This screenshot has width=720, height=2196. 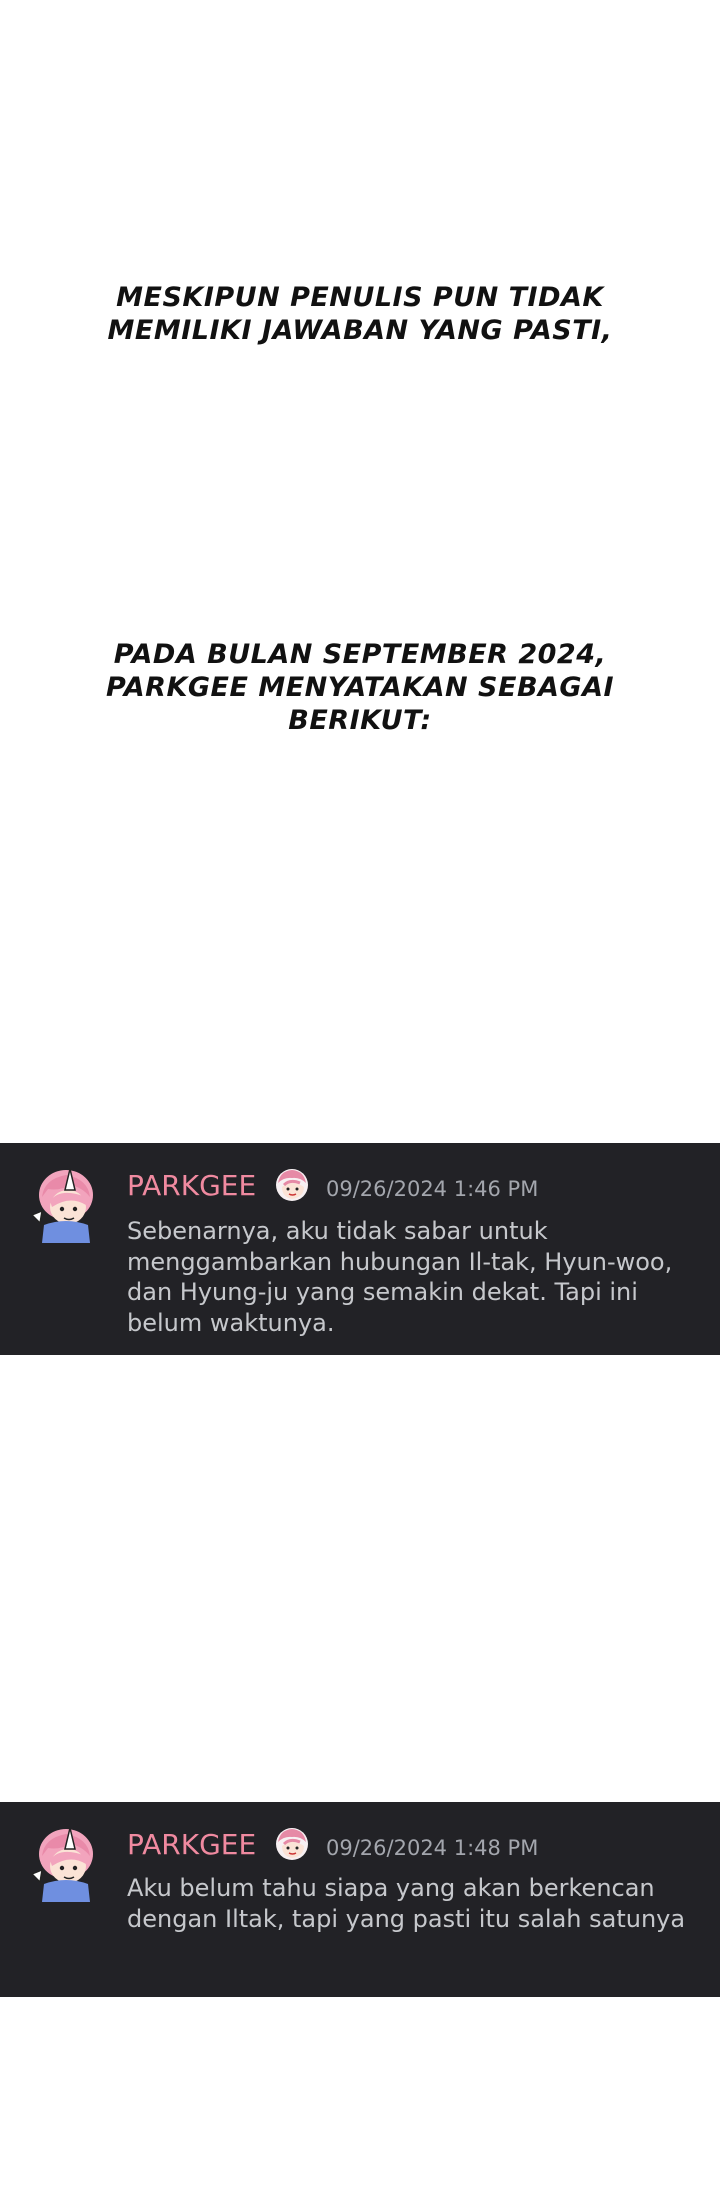 I want to click on timestamp: 09/26/2024 1:48 PM, so click(x=432, y=1848).